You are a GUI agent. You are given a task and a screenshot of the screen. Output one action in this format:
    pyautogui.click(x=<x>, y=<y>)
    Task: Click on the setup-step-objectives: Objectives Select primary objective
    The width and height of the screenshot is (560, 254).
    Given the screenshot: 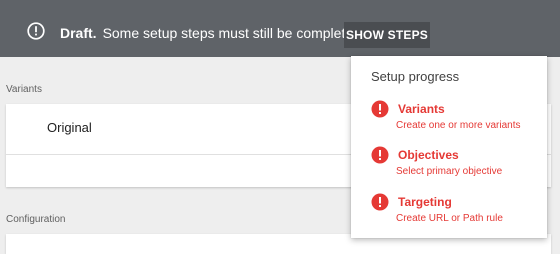 What is the action you would take?
    pyautogui.click(x=456, y=164)
    